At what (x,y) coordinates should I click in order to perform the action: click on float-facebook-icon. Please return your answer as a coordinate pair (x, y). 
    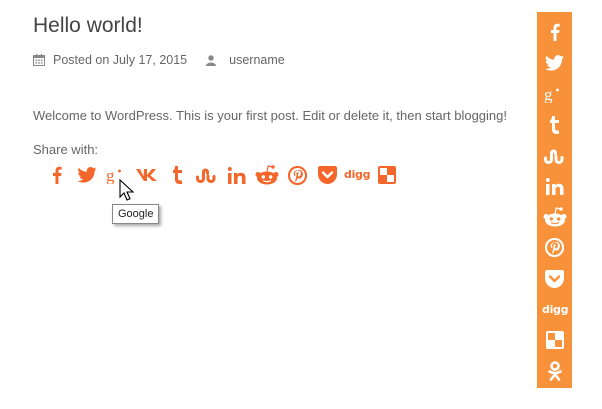
    Looking at the image, I should click on (554, 32).